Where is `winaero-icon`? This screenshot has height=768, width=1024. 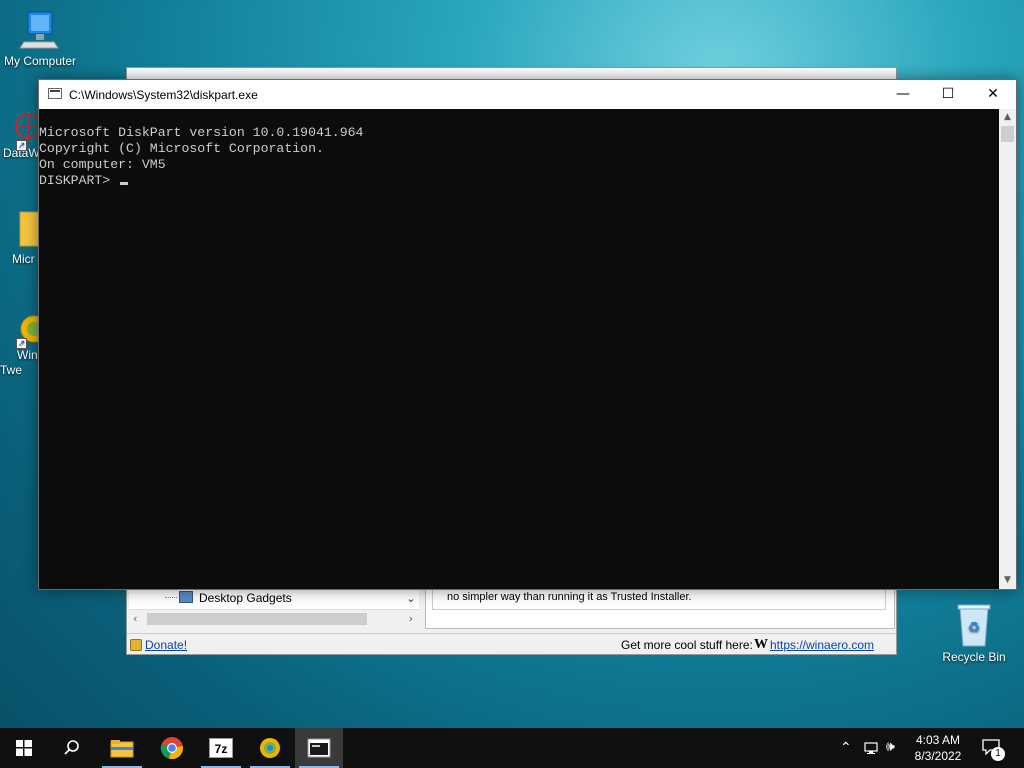 winaero-icon is located at coordinates (270, 748).